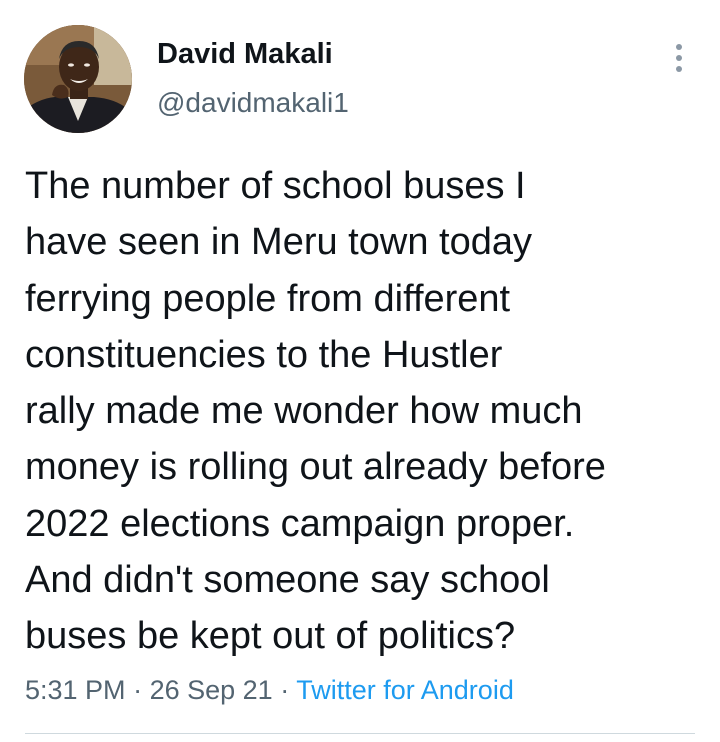 The width and height of the screenshot is (720, 742). I want to click on avatar, so click(78, 79).